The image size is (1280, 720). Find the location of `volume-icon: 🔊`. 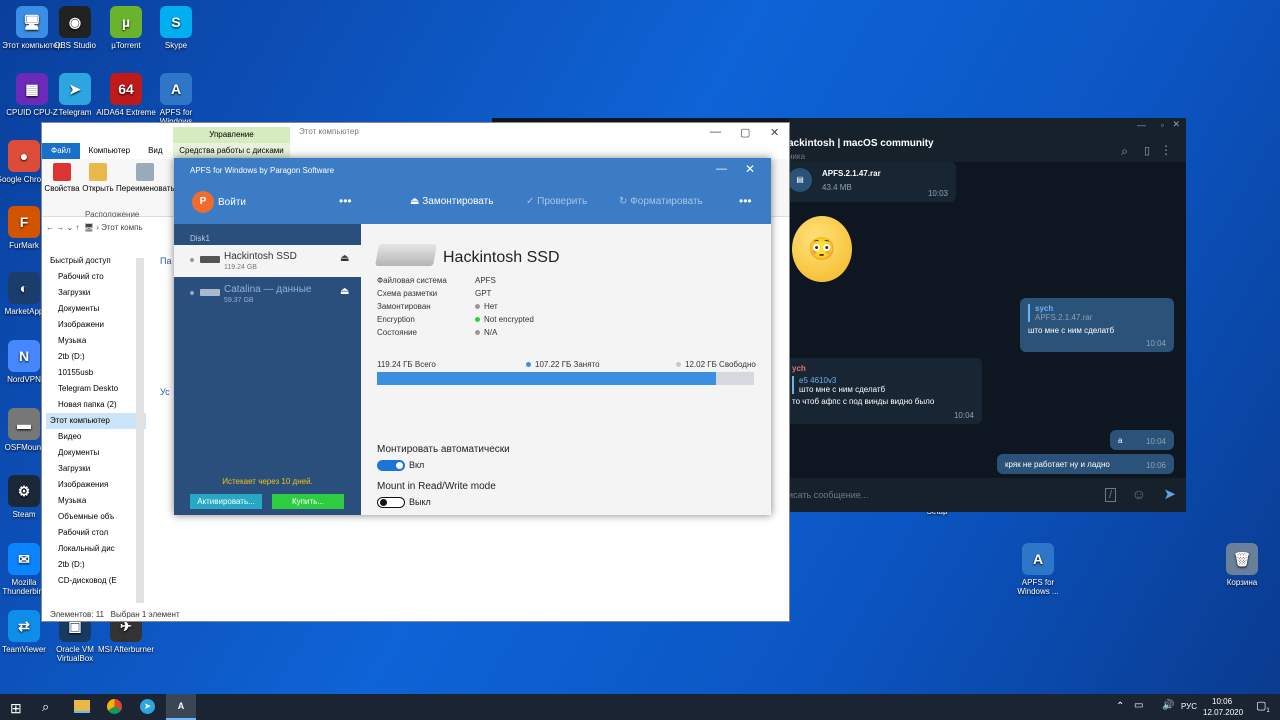

volume-icon: 🔊 is located at coordinates (1168, 705).